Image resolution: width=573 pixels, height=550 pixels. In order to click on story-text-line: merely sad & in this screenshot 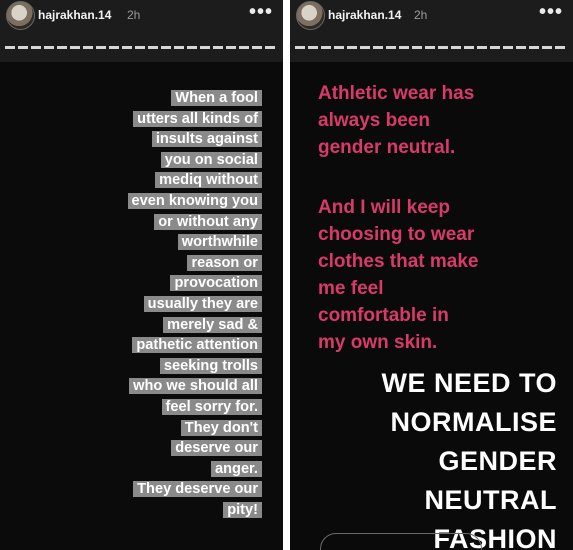, I will do `click(212, 324)`.